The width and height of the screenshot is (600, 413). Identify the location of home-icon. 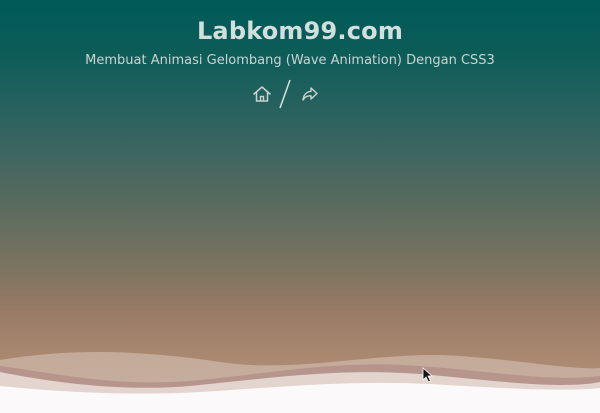
(262, 94).